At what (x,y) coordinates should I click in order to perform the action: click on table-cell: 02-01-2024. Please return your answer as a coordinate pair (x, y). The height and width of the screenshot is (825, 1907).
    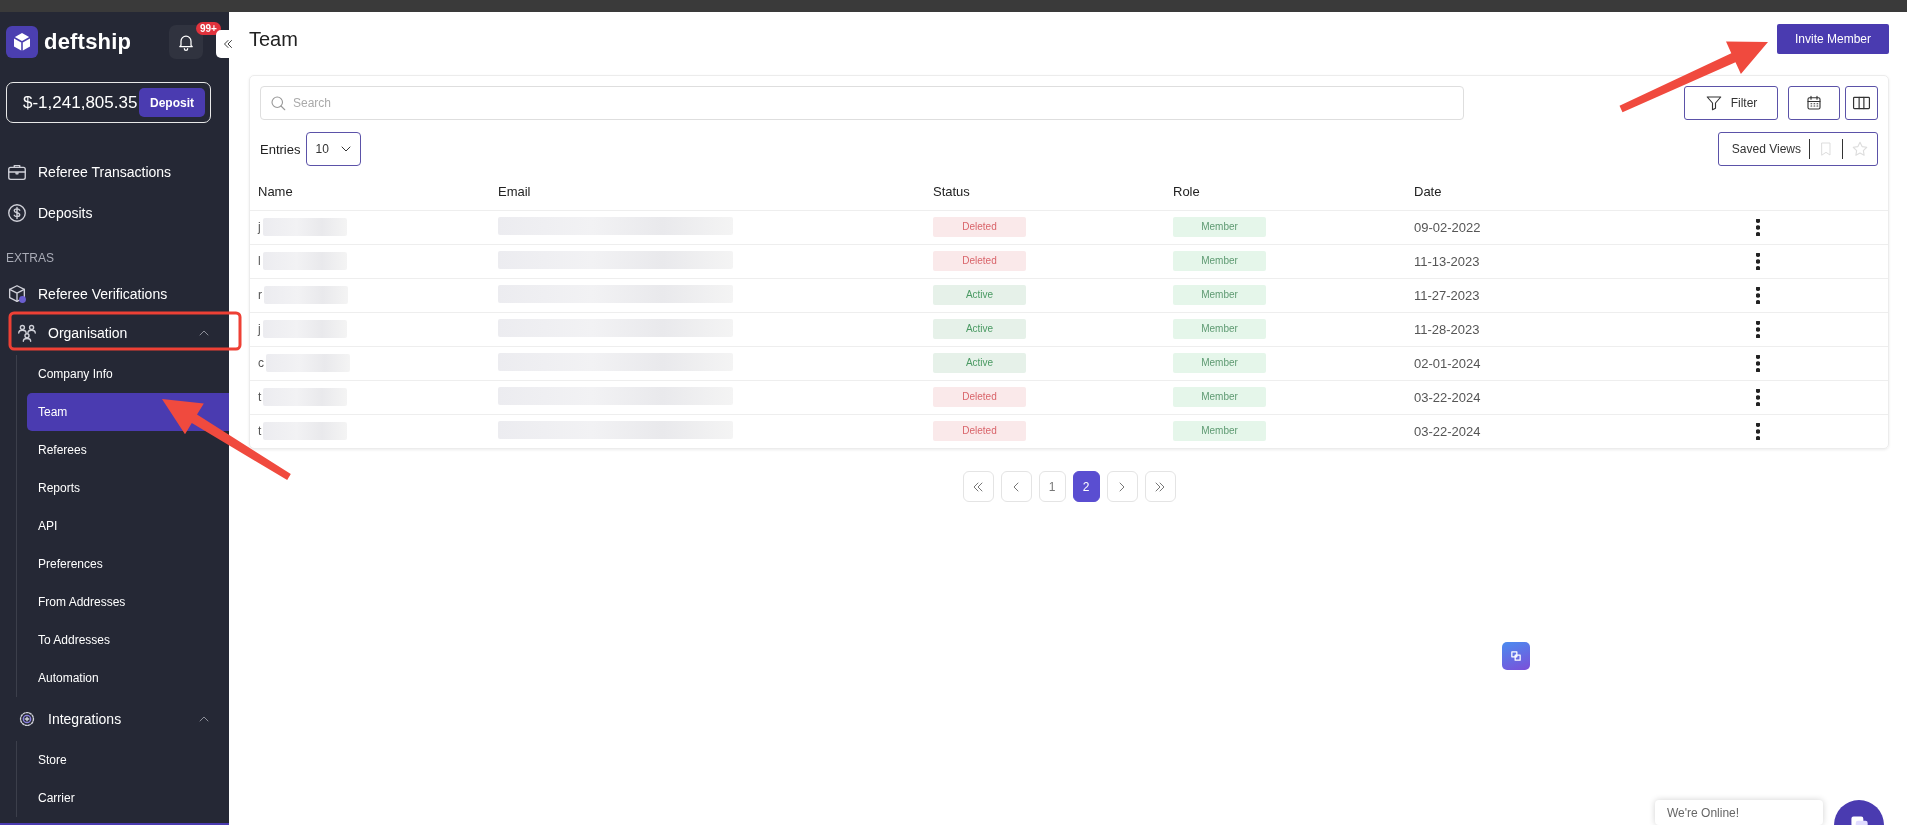
    Looking at the image, I should click on (1447, 363).